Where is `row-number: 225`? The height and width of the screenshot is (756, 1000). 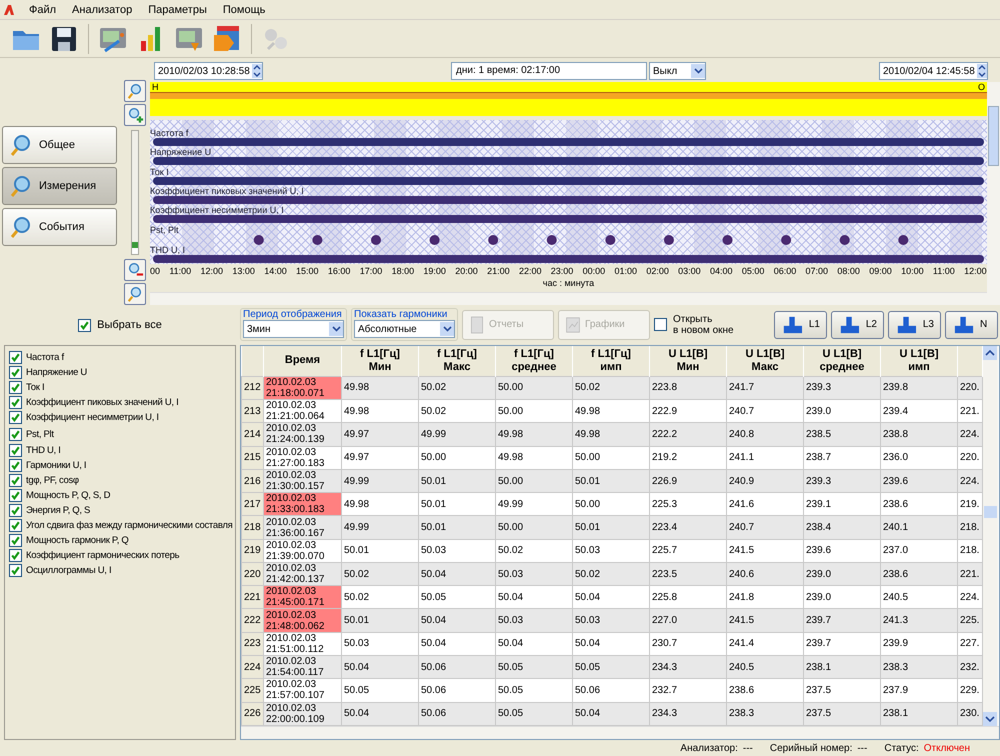
row-number: 225 is located at coordinates (253, 690).